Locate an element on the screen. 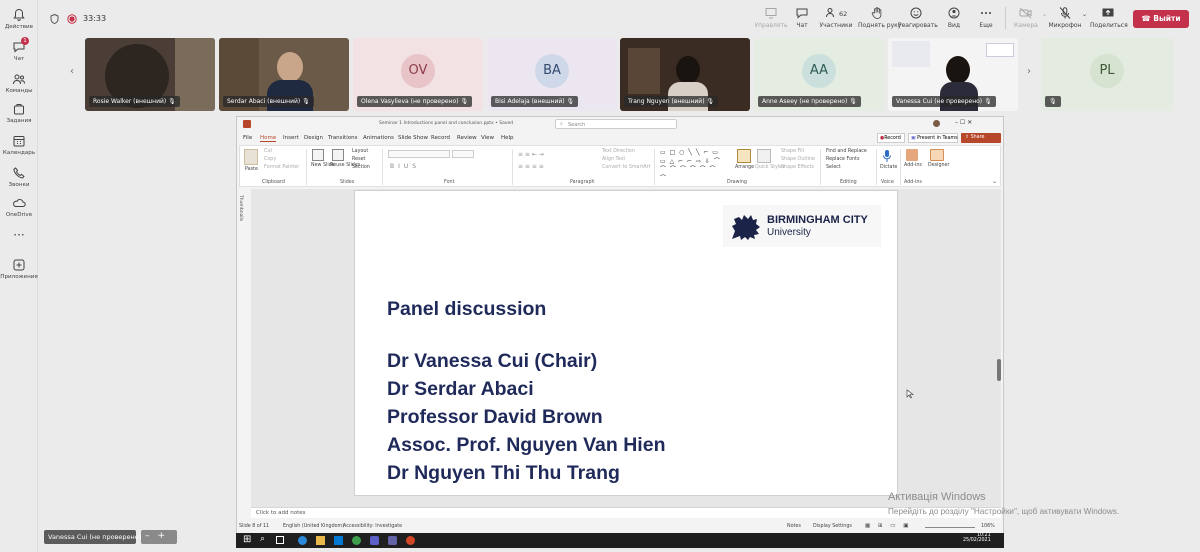  edge-icon is located at coordinates (302, 540).